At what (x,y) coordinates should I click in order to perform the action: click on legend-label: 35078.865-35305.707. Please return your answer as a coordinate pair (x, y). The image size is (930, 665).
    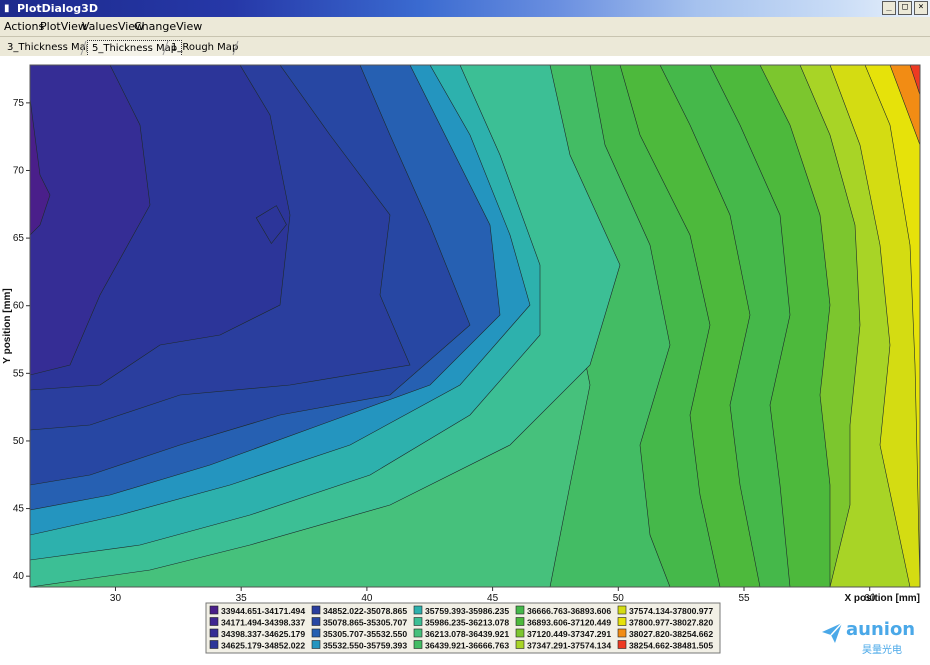
    Looking at the image, I should click on (365, 623).